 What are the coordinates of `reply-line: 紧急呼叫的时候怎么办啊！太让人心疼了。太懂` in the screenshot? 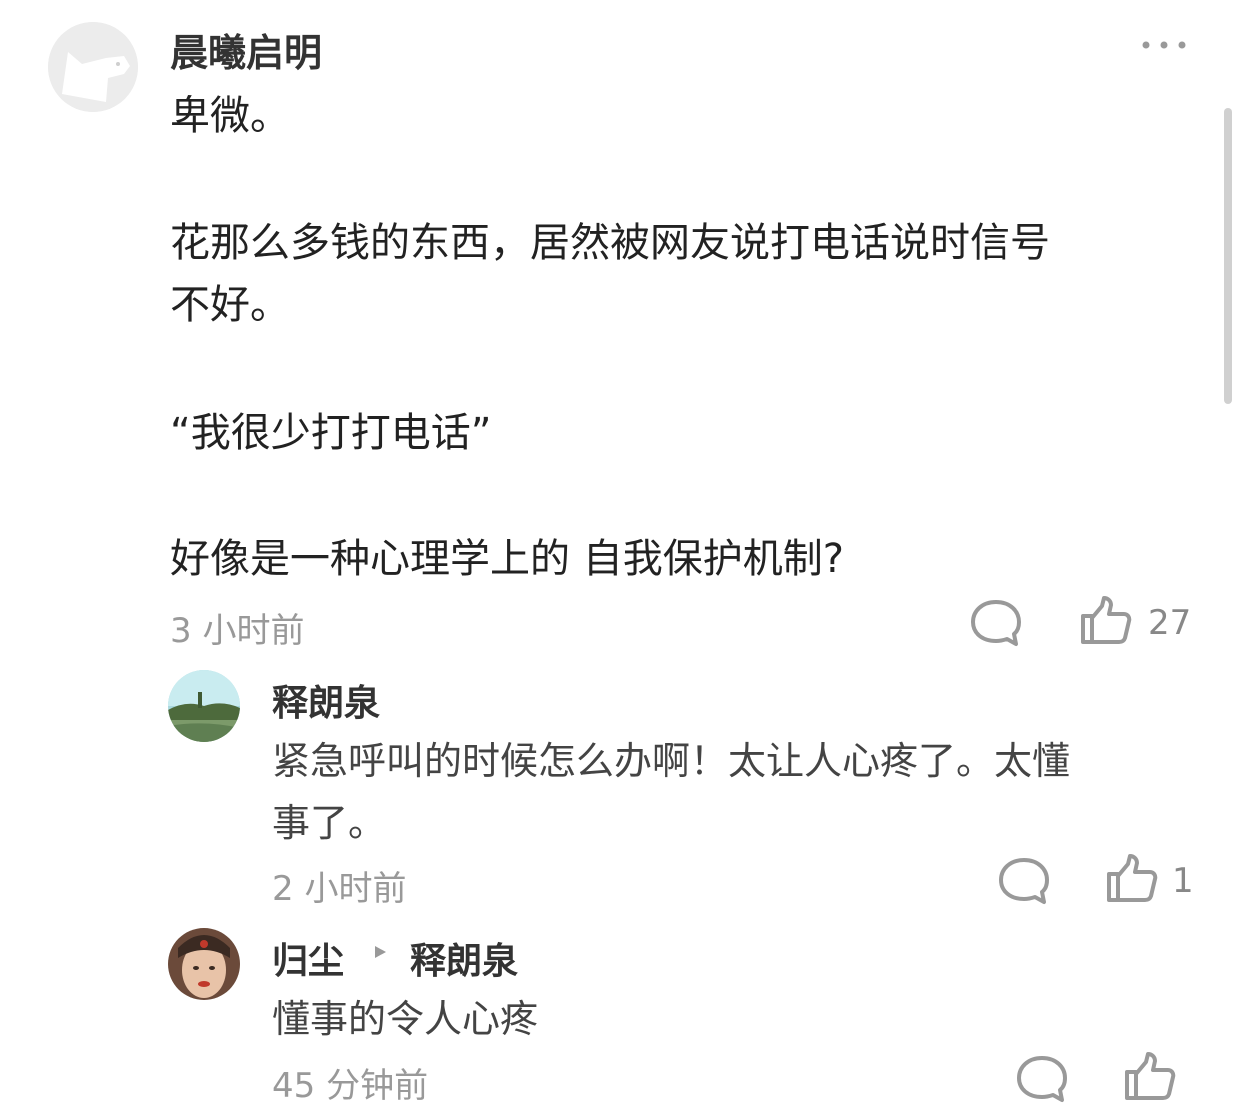 It's located at (671, 761).